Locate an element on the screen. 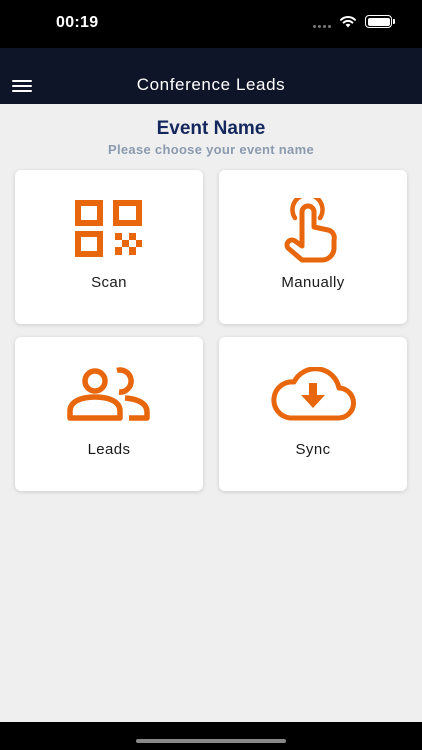  people-icon is located at coordinates (108, 394).